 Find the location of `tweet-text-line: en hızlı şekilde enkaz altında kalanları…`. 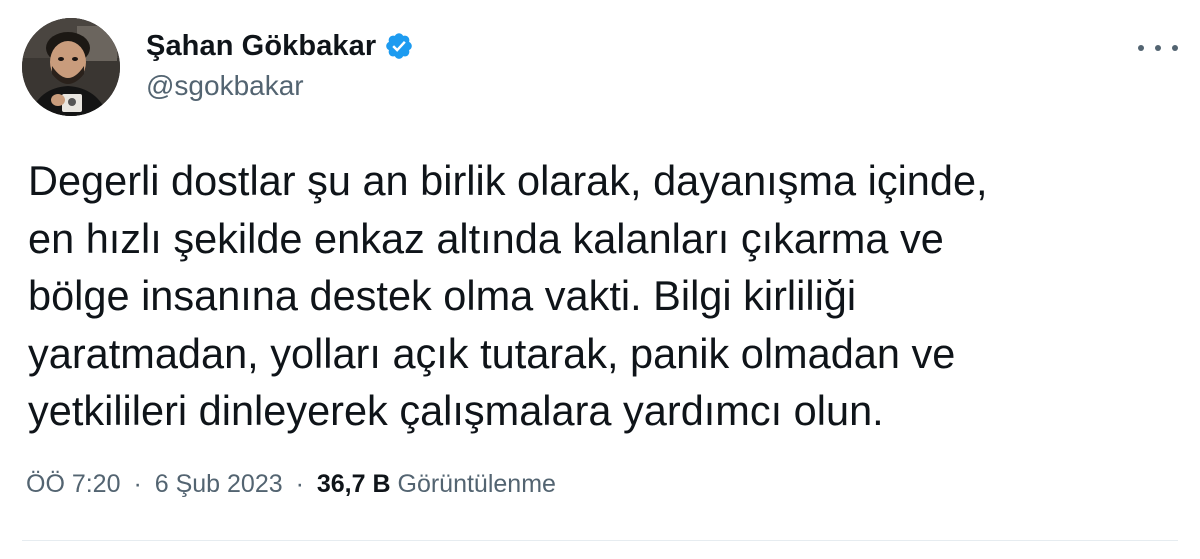

tweet-text-line: en hızlı şekilde enkaz altında kalanları… is located at coordinates (486, 238).